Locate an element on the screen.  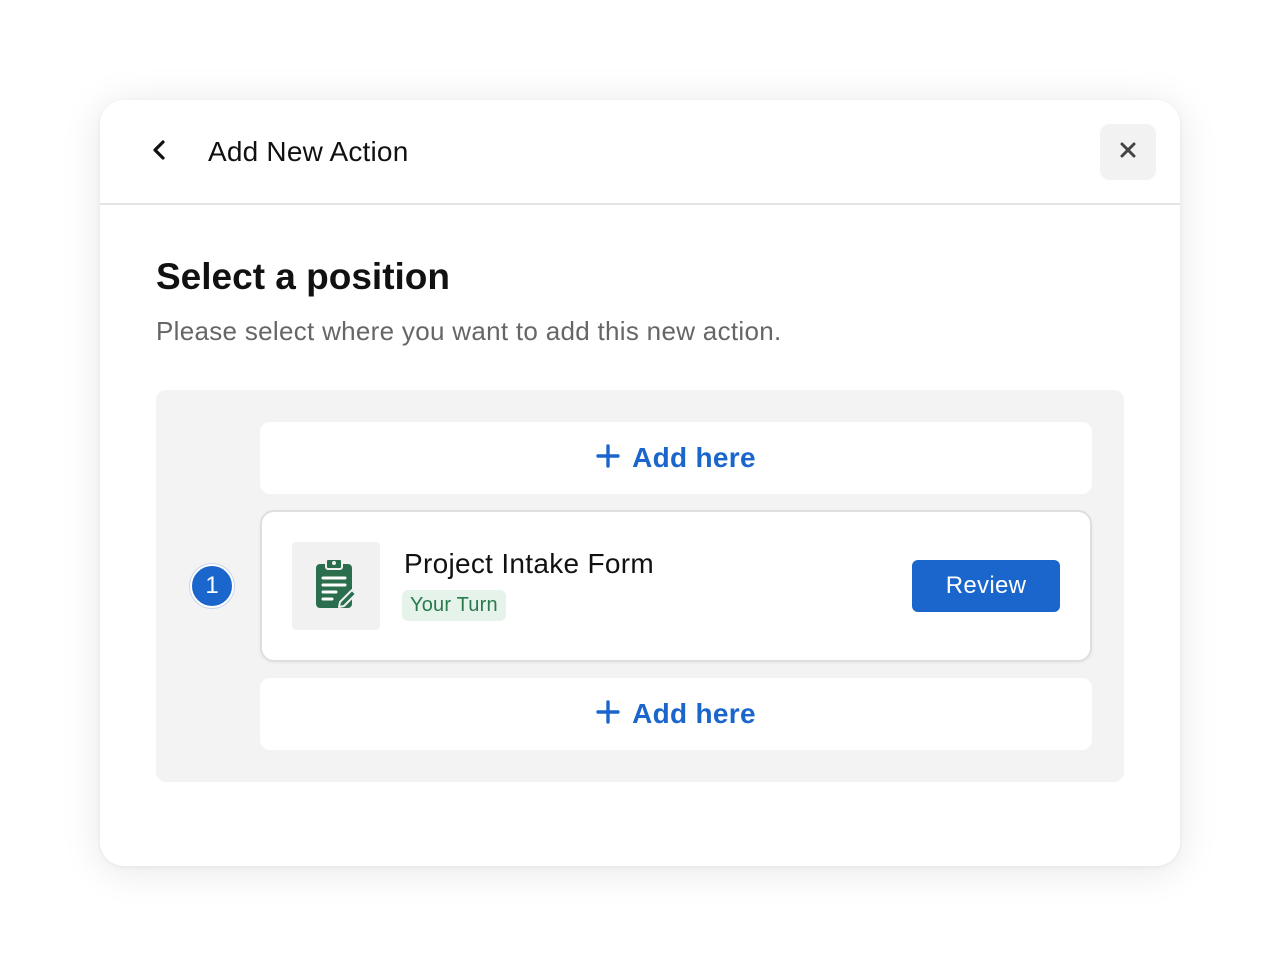
dialog-header: Add New Action is located at coordinates (640, 152).